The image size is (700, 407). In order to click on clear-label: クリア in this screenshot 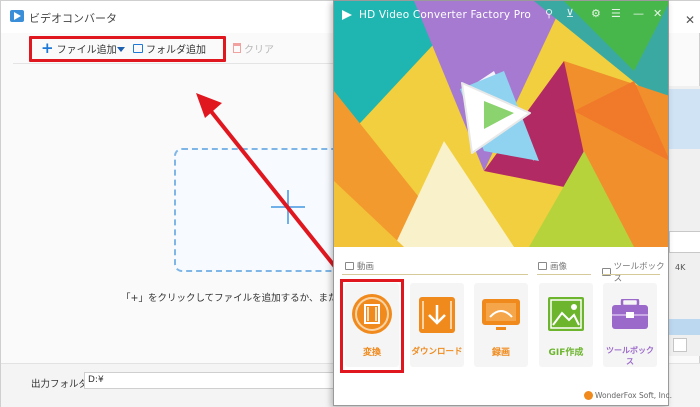, I will do `click(259, 50)`.